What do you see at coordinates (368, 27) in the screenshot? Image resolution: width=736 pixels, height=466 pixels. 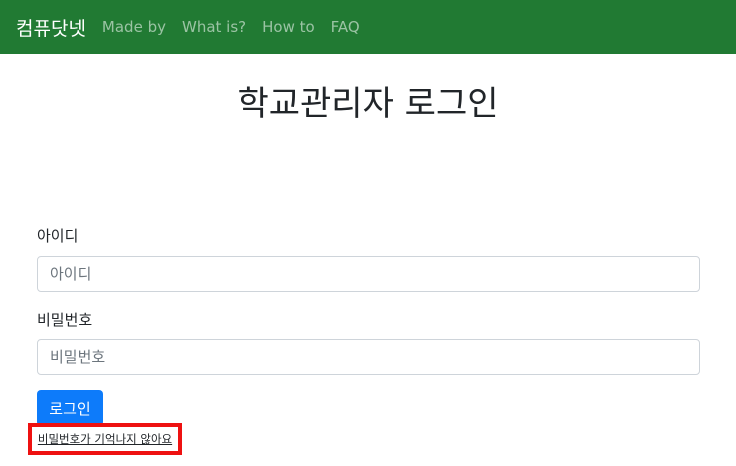 I see `navbar: 컴퓨닷넷 Made by What is? How to FAQ` at bounding box center [368, 27].